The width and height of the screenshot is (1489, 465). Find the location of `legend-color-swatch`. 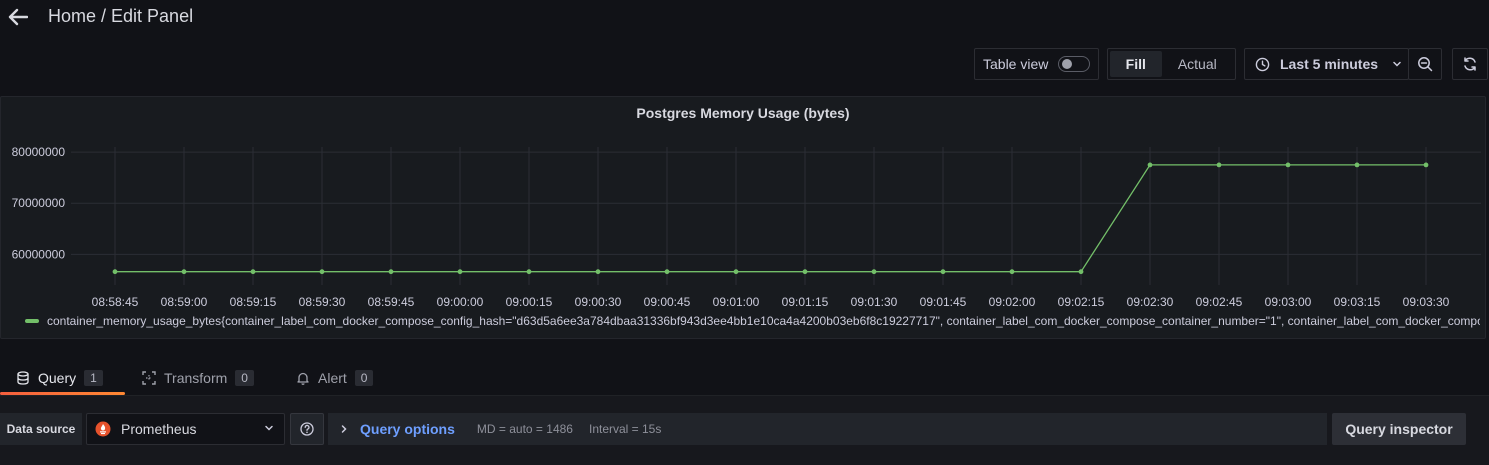

legend-color-swatch is located at coordinates (32, 321).